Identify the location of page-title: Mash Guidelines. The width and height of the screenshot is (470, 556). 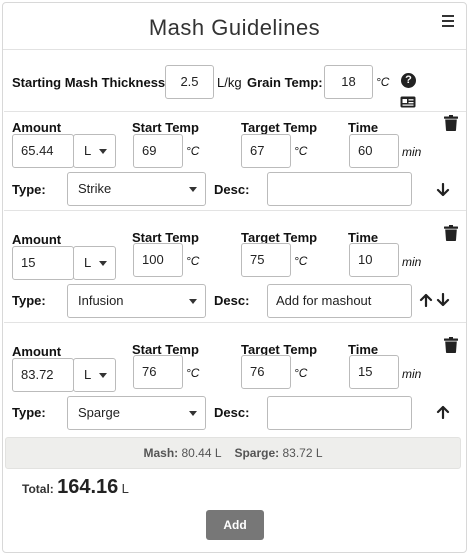
(234, 27).